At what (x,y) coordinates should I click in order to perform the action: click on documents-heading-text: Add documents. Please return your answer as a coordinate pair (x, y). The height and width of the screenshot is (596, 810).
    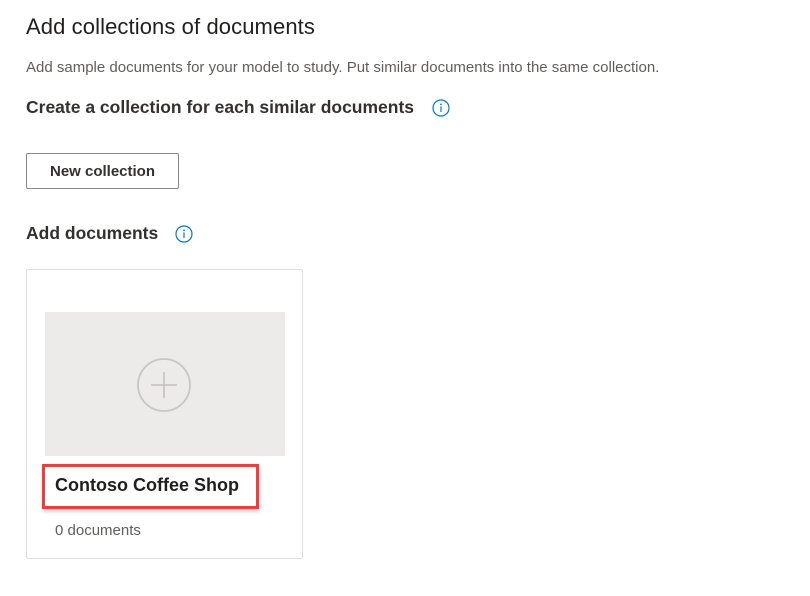
    Looking at the image, I should click on (92, 233).